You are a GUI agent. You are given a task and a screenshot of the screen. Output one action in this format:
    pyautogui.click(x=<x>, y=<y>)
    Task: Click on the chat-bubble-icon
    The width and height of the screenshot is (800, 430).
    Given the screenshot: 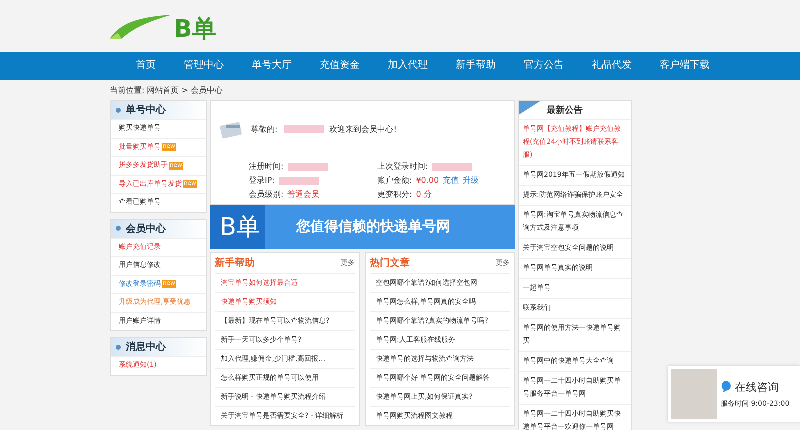 What is the action you would take?
    pyautogui.click(x=726, y=387)
    